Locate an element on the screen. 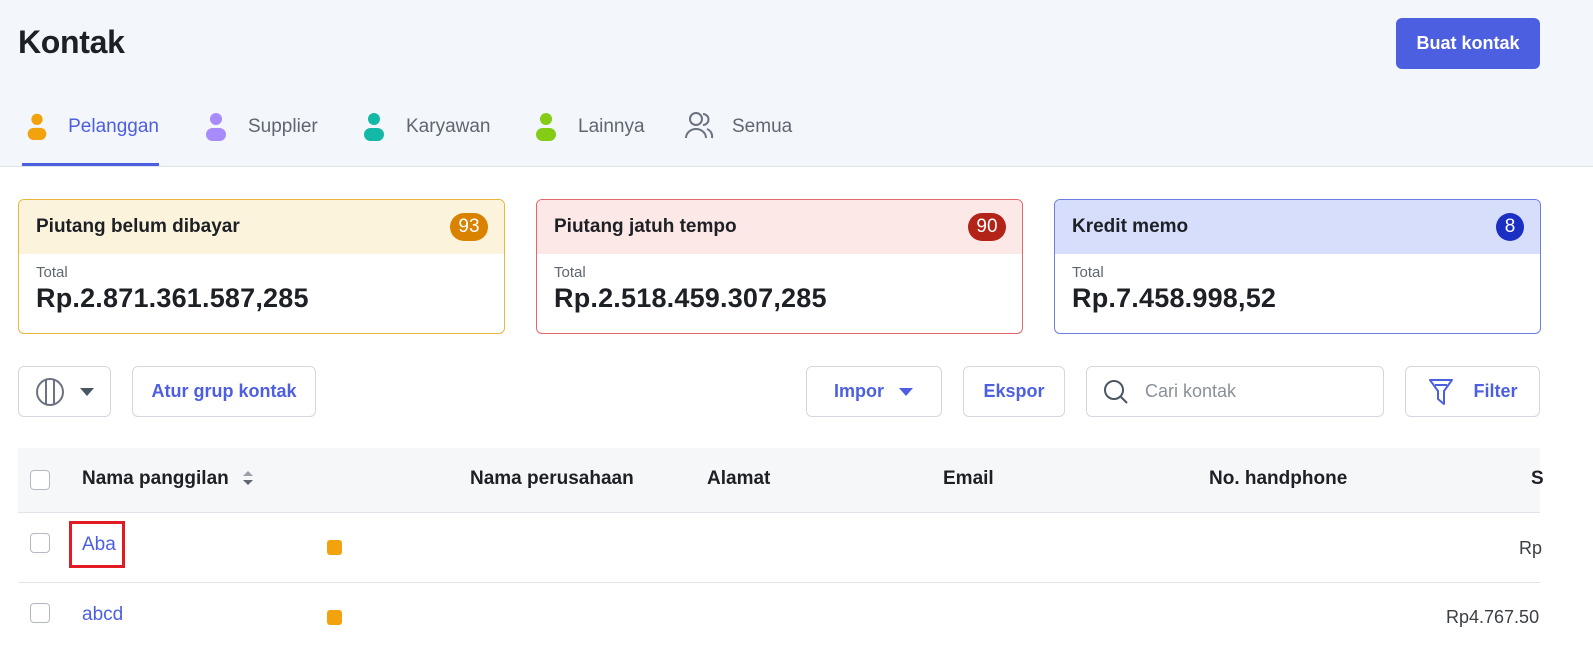  column-header-truncated: S is located at coordinates (1537, 478).